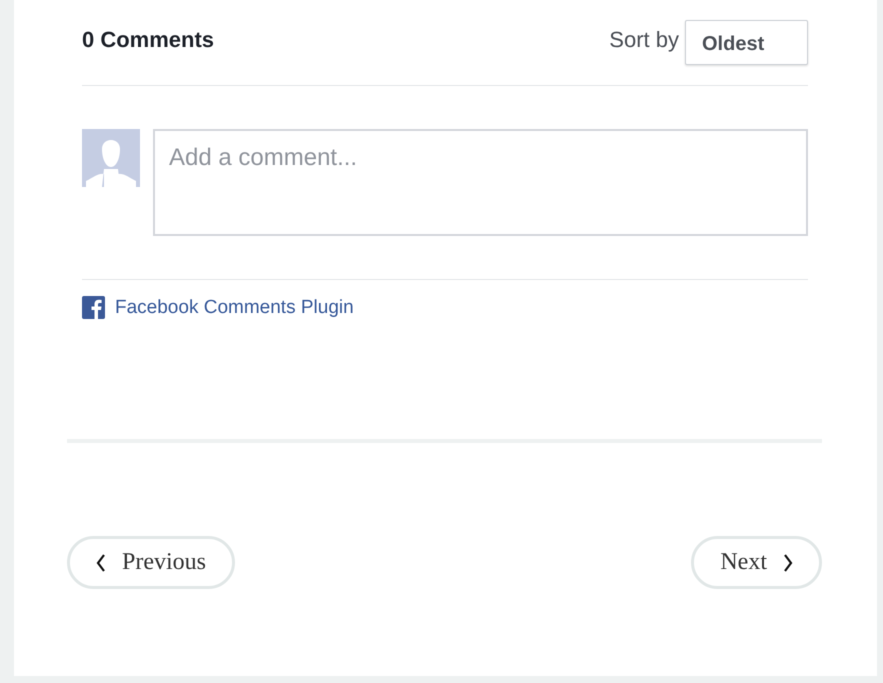 The height and width of the screenshot is (683, 883). Describe the element at coordinates (93, 307) in the screenshot. I see `facebook-icon` at that location.